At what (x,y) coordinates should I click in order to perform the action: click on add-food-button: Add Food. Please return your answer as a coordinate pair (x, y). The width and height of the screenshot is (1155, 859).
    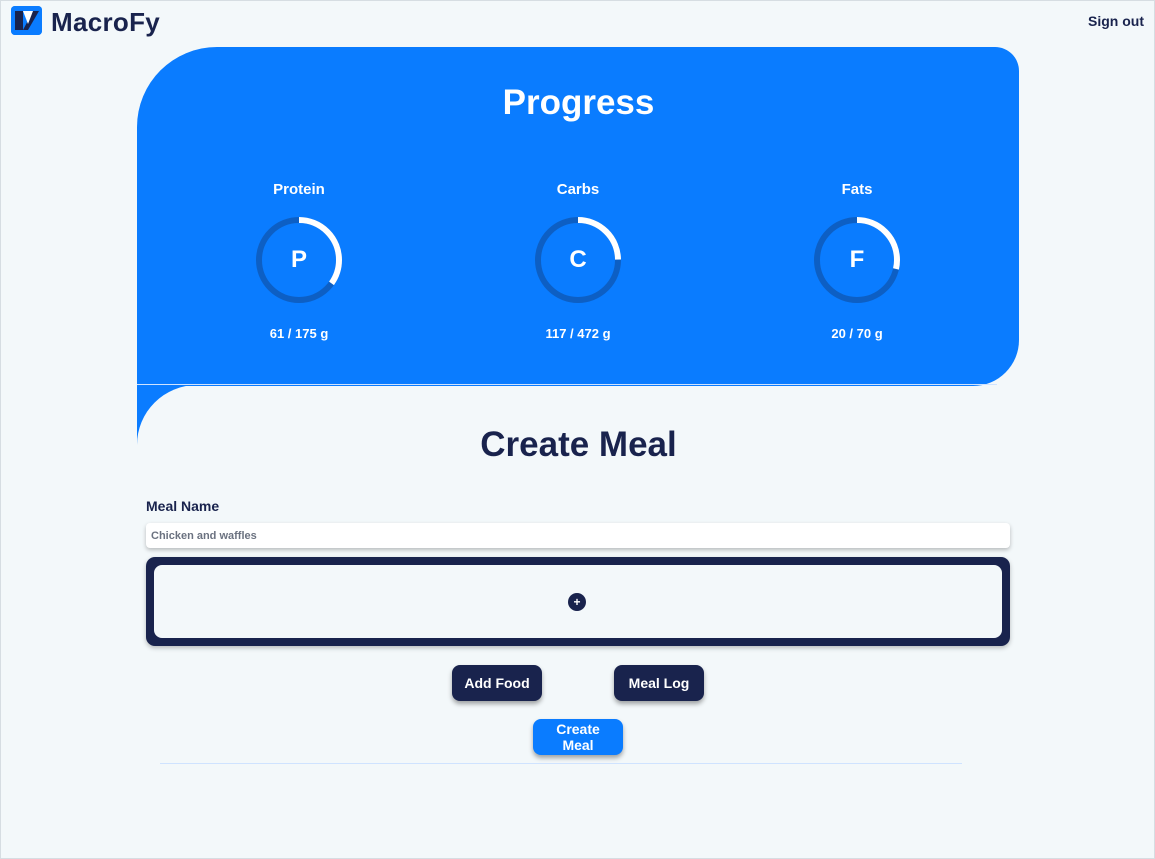
    Looking at the image, I should click on (497, 683).